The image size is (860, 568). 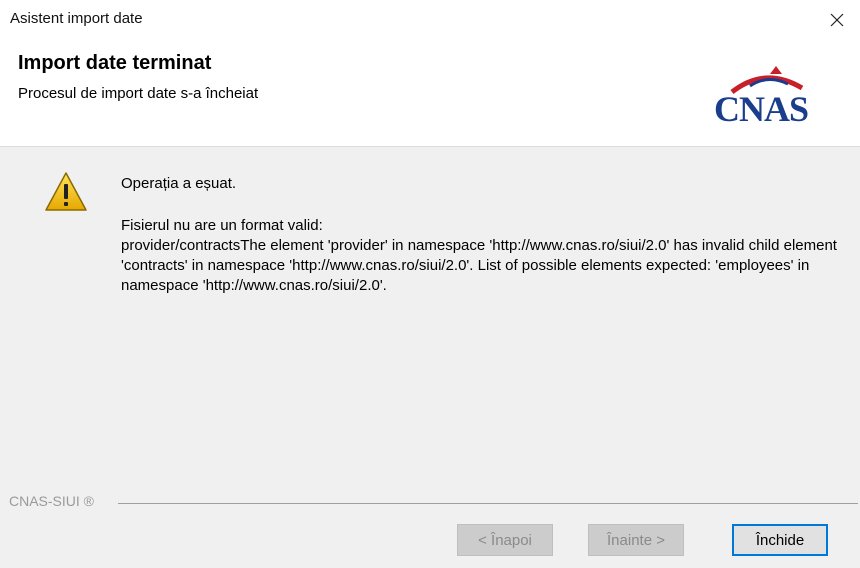 I want to click on close-button, so click(x=837, y=20).